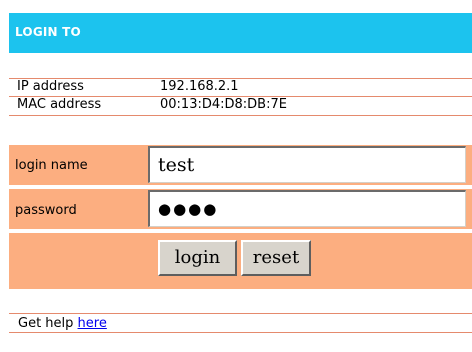 This screenshot has width=472, height=352. What do you see at coordinates (46, 323) in the screenshot?
I see `help-prefix: Get help` at bounding box center [46, 323].